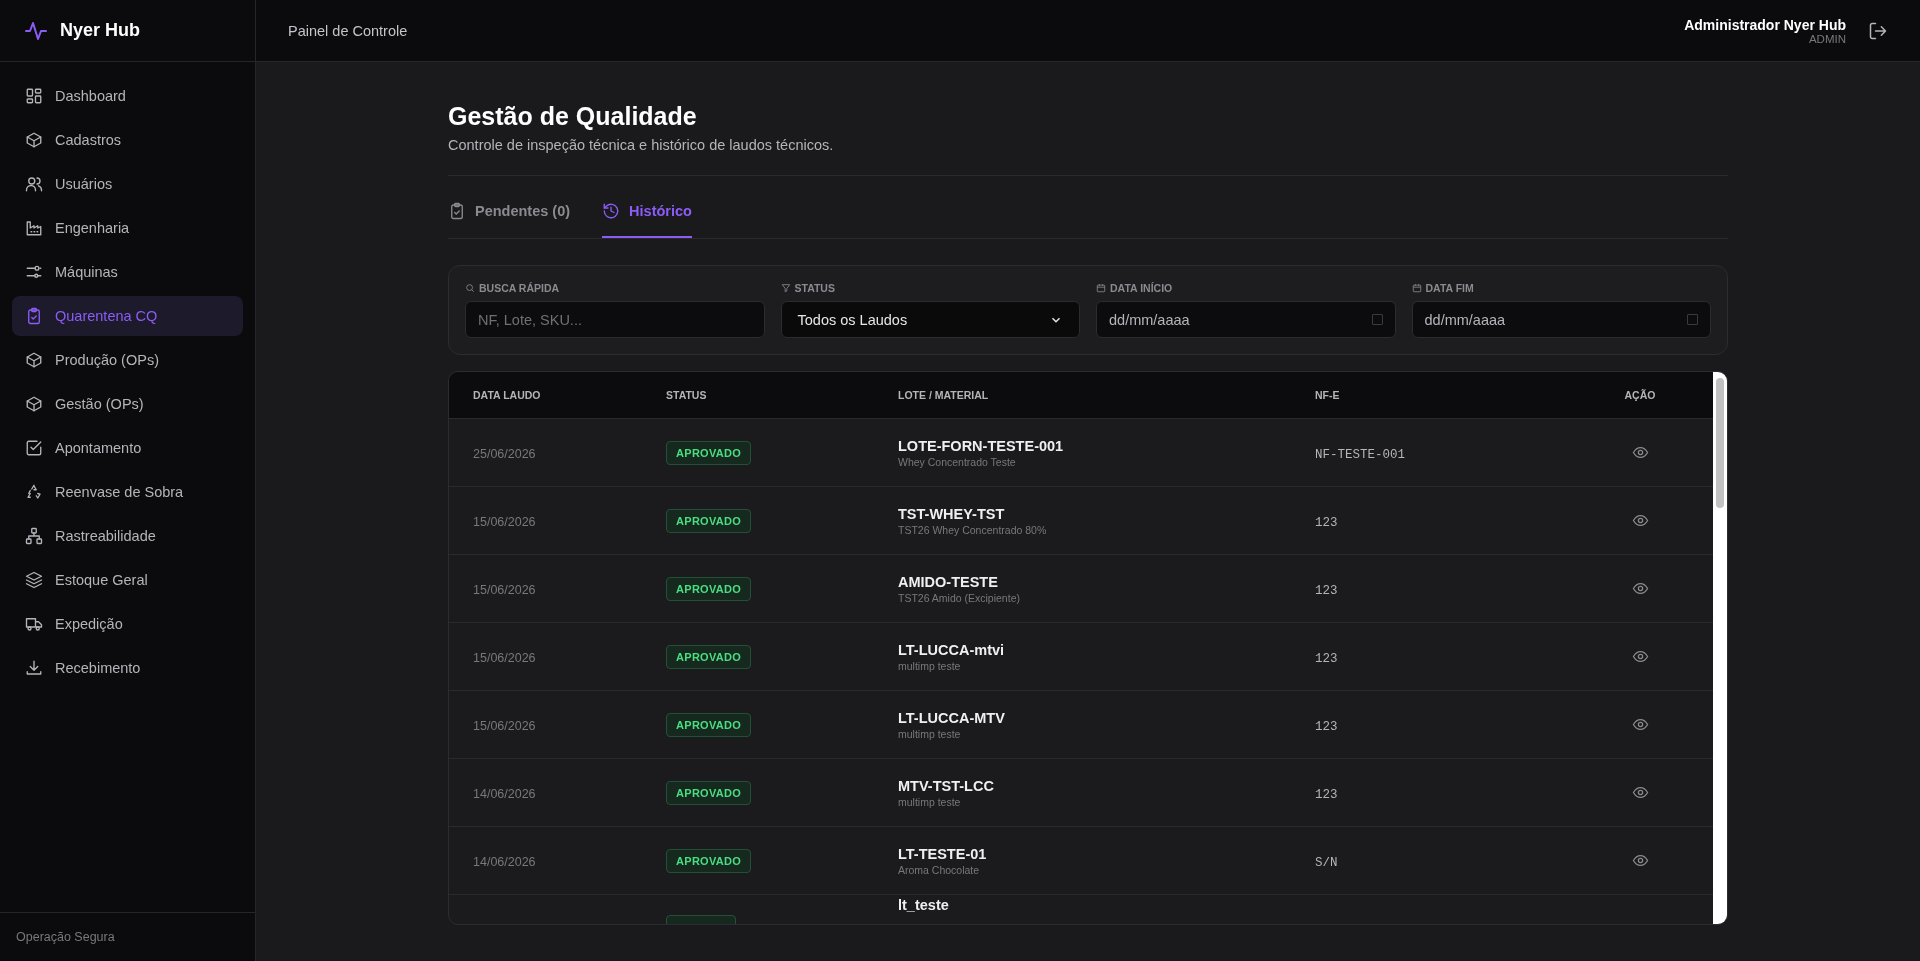 This screenshot has height=961, width=1920. What do you see at coordinates (127, 96) in the screenshot?
I see `sidebar-item: Dashboard` at bounding box center [127, 96].